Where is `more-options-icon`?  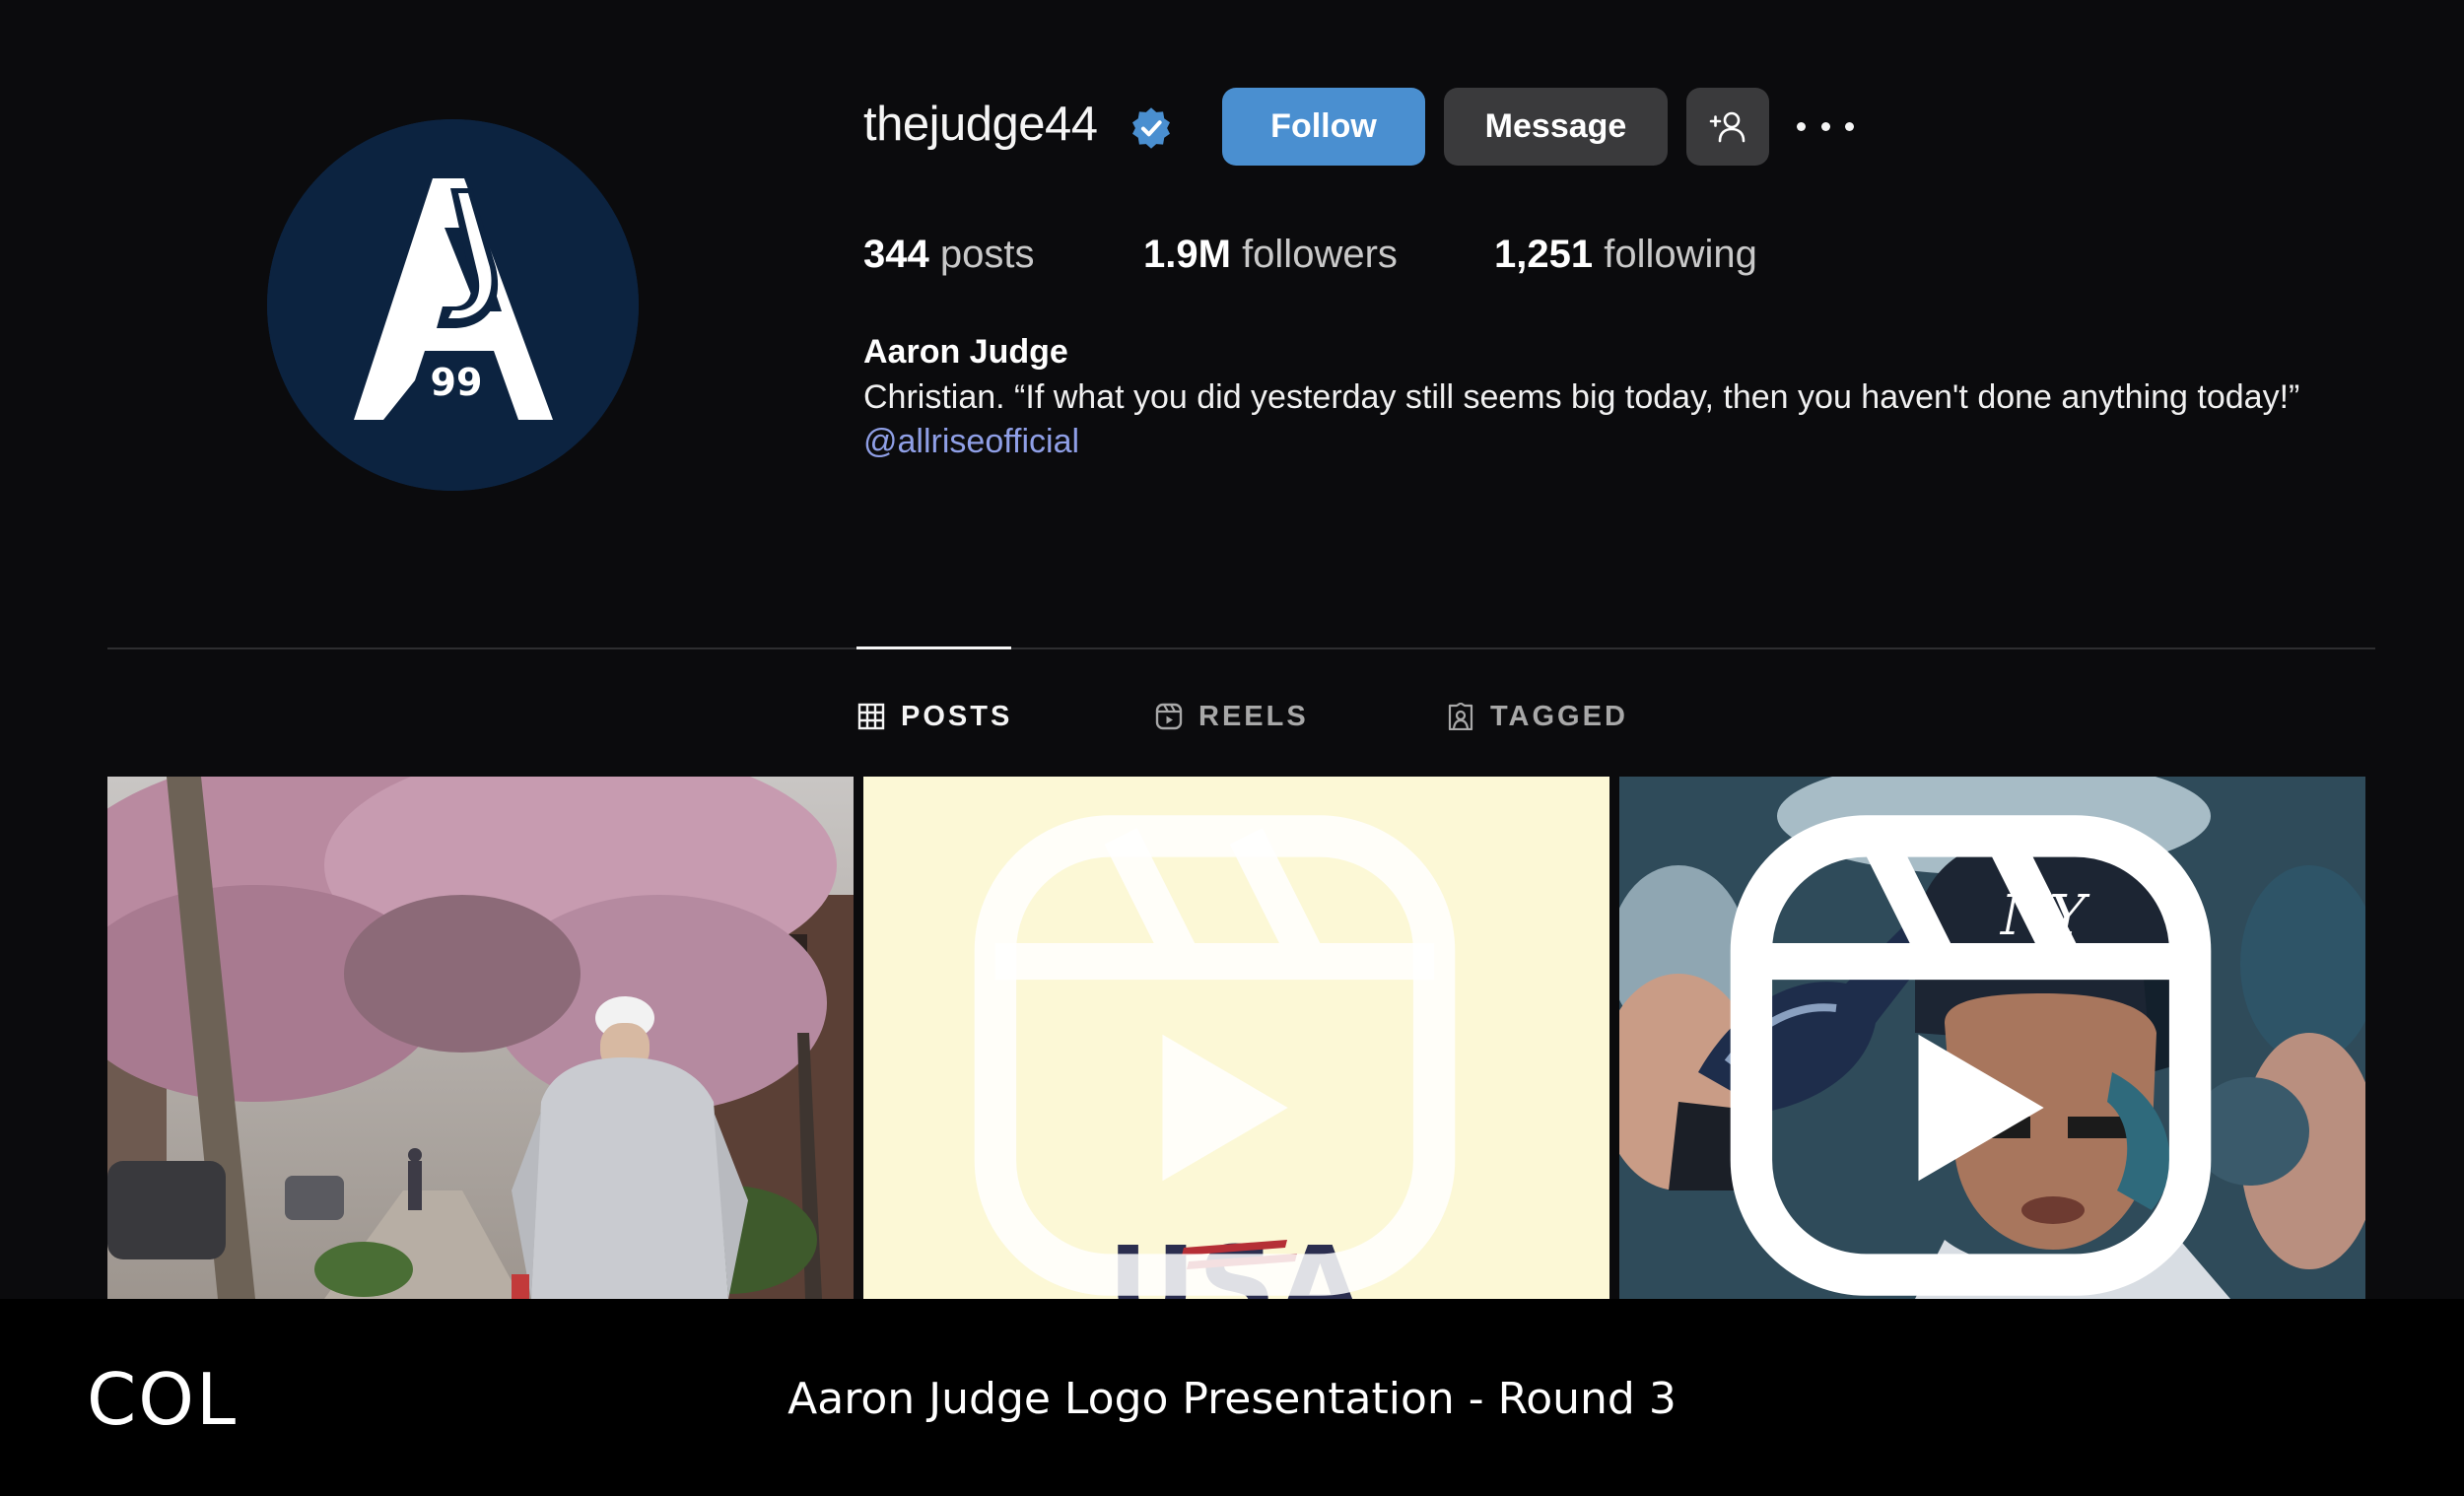 more-options-icon is located at coordinates (1825, 126).